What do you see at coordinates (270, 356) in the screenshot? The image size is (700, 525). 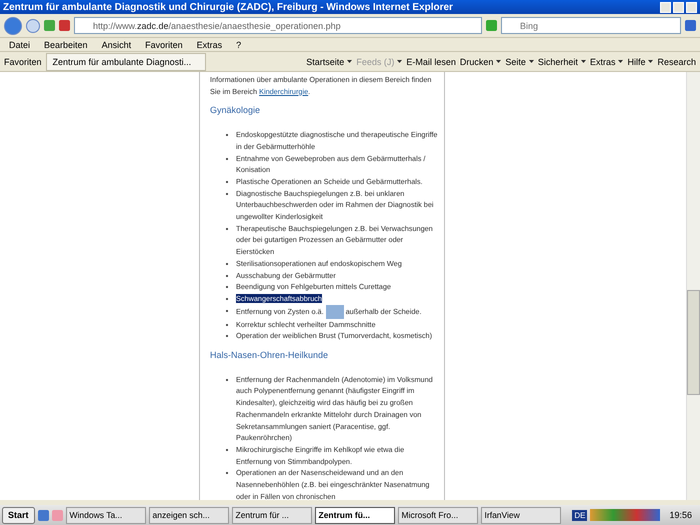 I see `section-heading: Hals-Nasen-Ohren-Heilkunde` at bounding box center [270, 356].